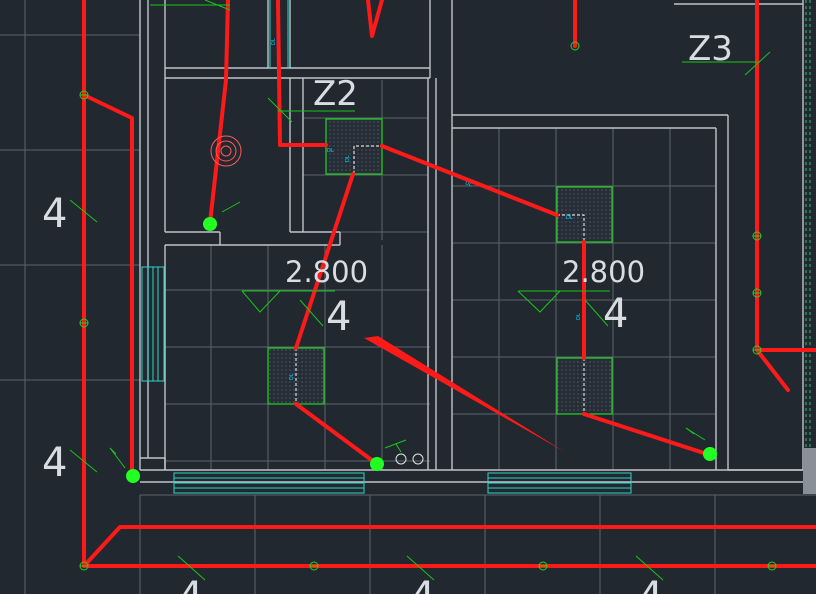 The height and width of the screenshot is (594, 816). I want to click on area-label-south-3: 4, so click(650, 584).